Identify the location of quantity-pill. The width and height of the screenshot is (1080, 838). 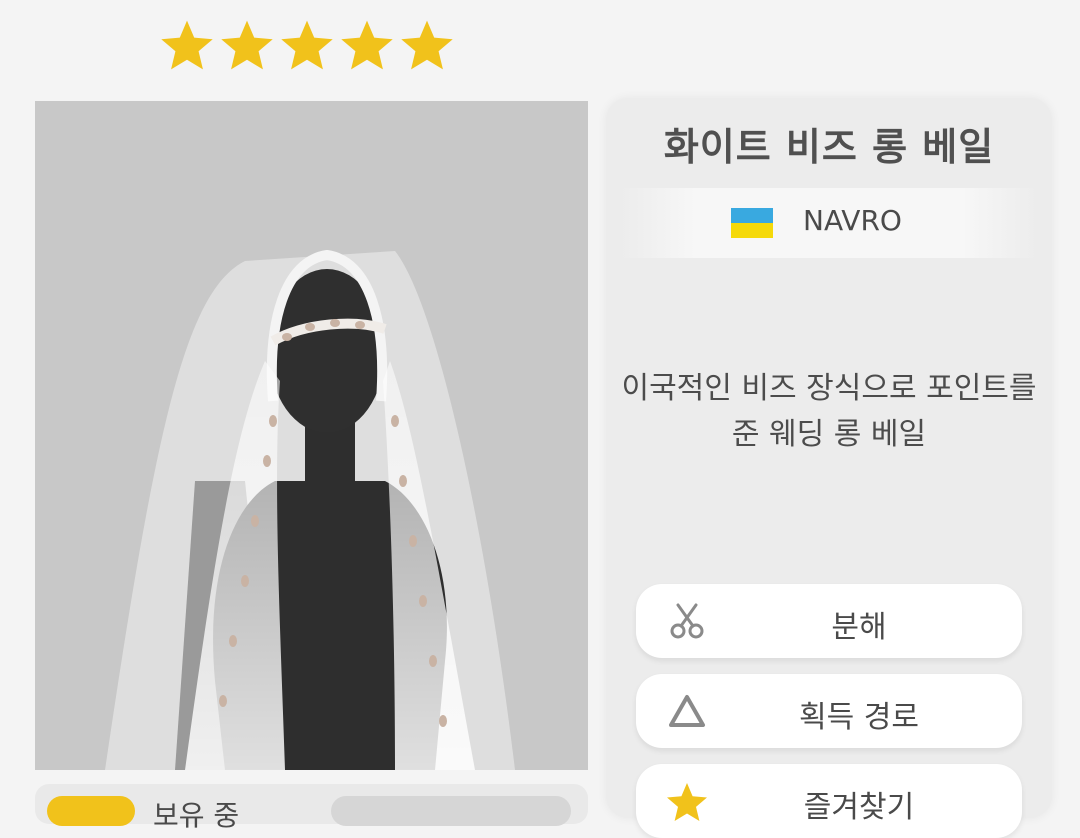
(451, 811).